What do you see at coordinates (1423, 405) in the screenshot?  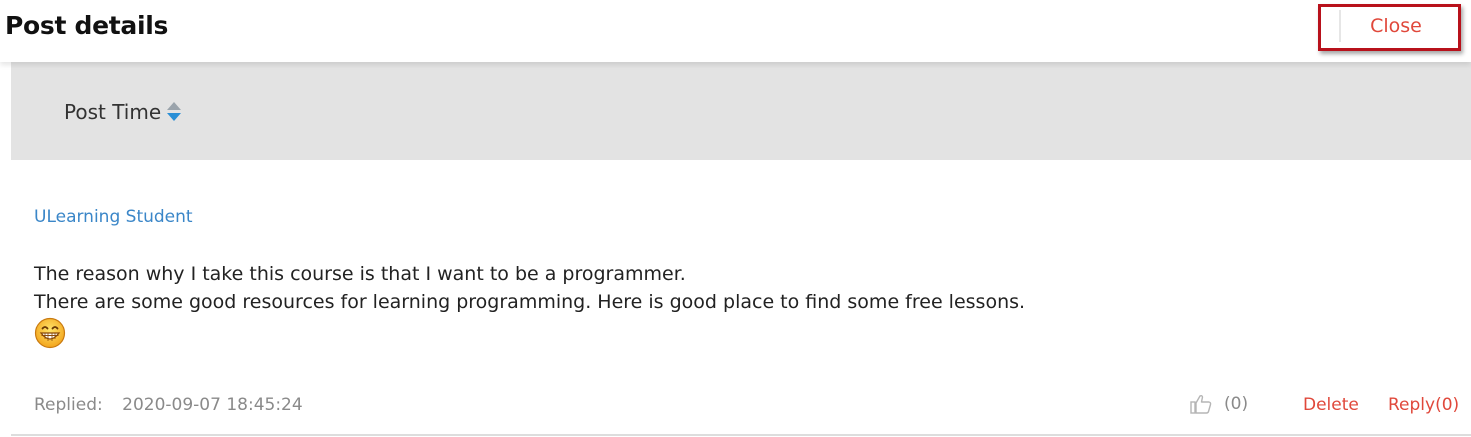 I see `reply-button: Reply(0)` at bounding box center [1423, 405].